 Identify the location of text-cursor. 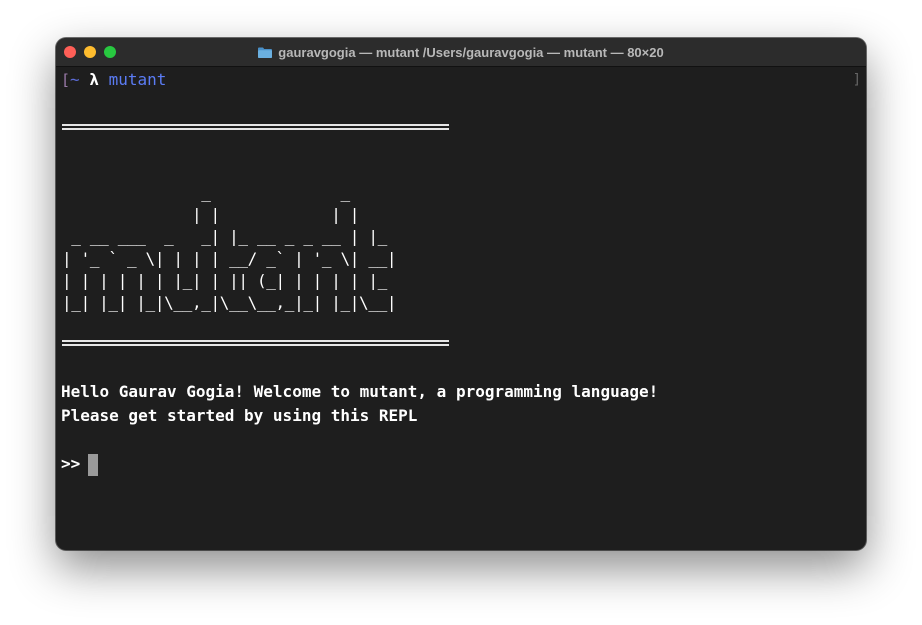
(93, 464).